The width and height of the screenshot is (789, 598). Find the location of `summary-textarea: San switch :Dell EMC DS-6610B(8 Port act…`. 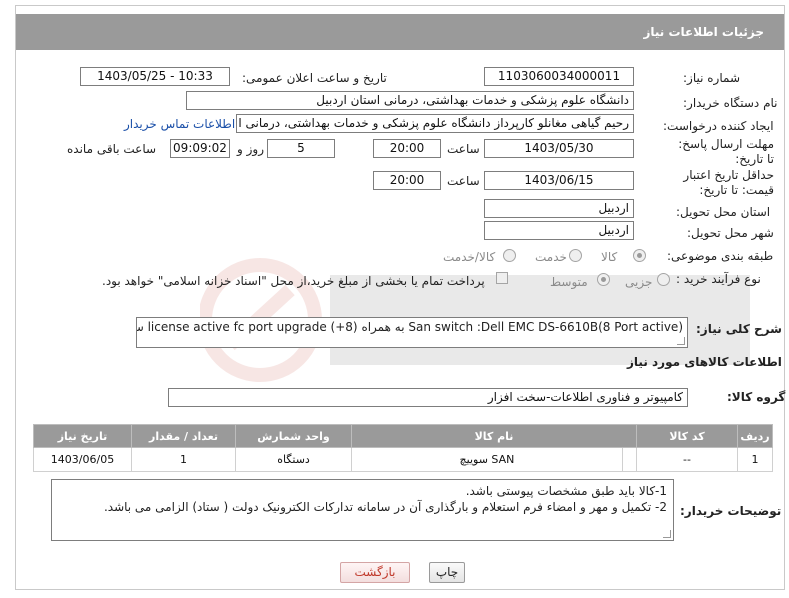

summary-textarea: San switch :Dell EMC DS-6610B(8 Port act… is located at coordinates (412, 332).